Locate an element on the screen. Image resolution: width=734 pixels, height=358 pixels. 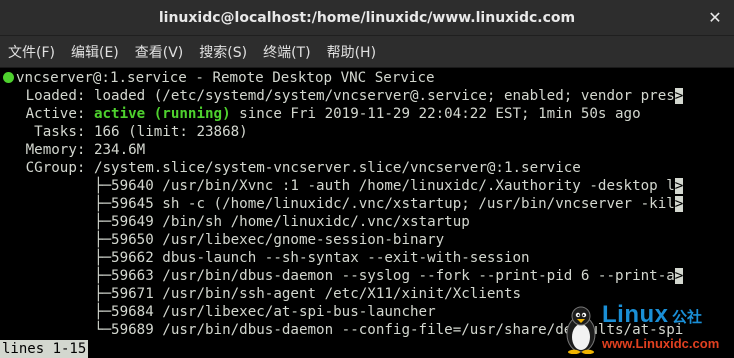
menu-bar: 文件(F) 编辑(E) 查看(V) 搜索(S) 终端(T) 帮助(H) is located at coordinates (367, 52).